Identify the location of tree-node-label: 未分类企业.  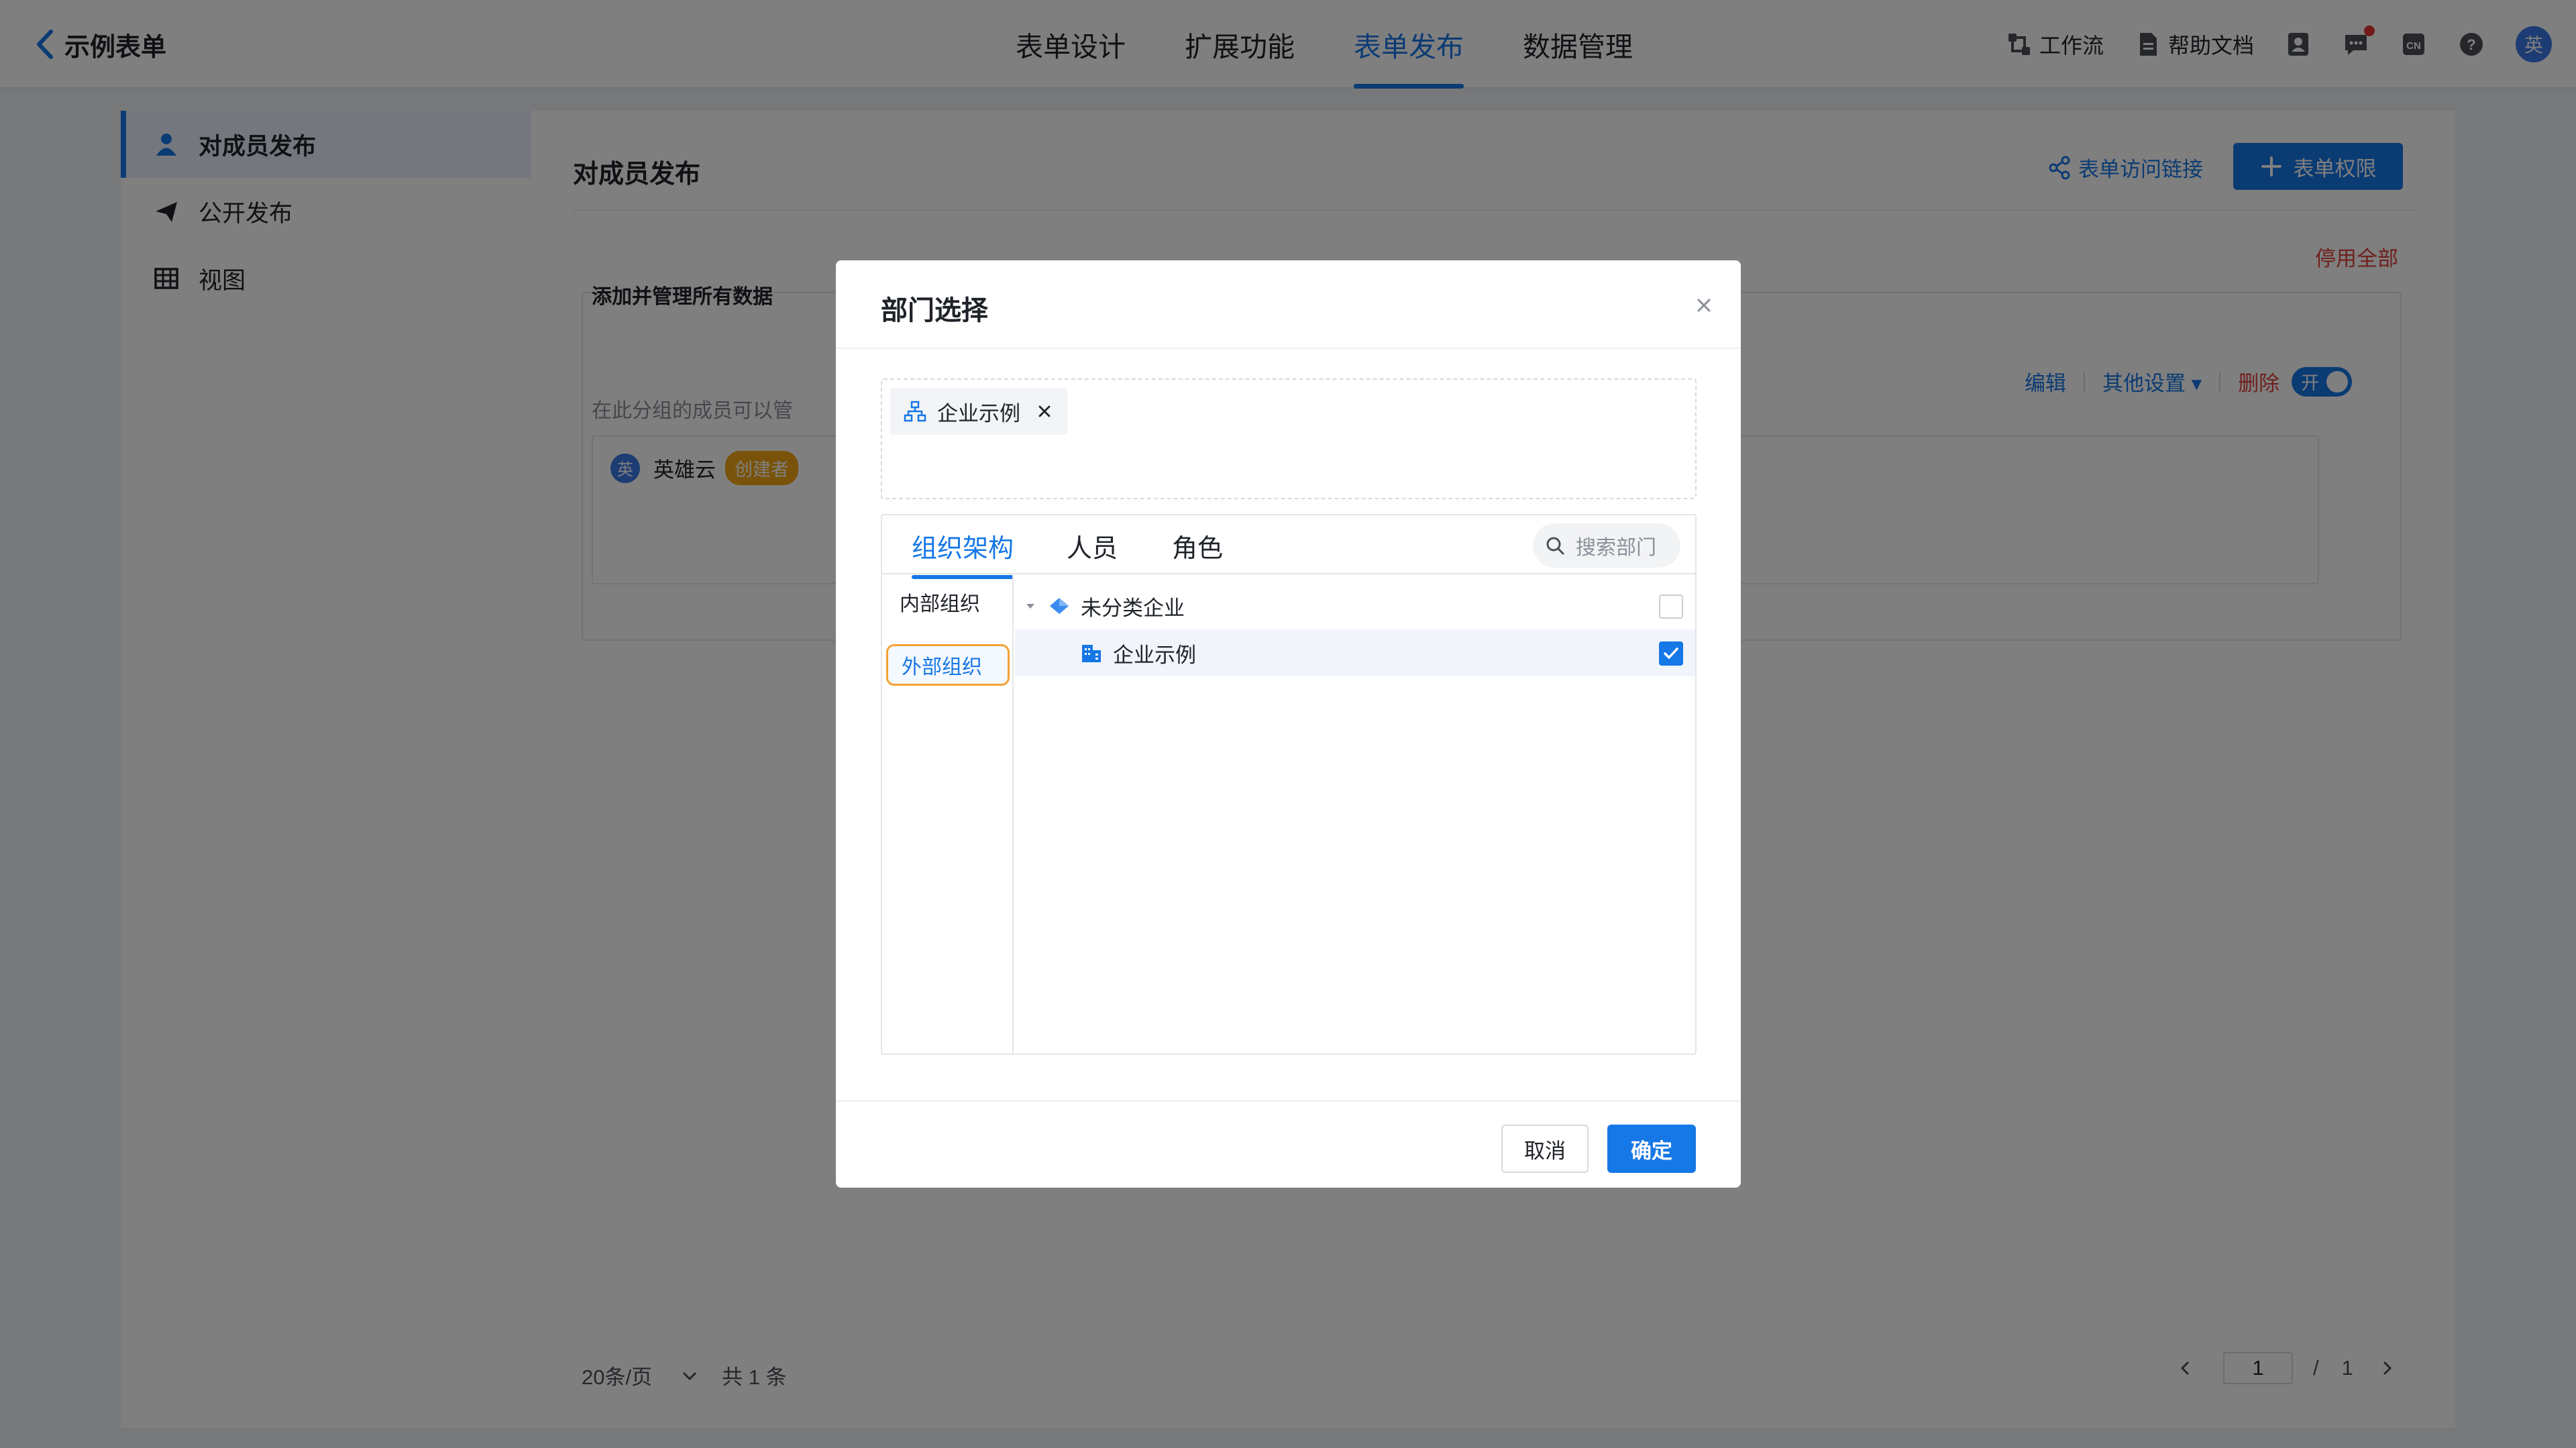
(1133, 608).